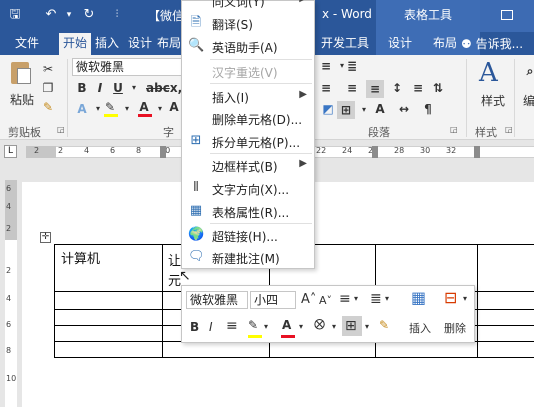 The image size is (534, 407). What do you see at coordinates (174, 259) in the screenshot?
I see `table-cell: 让` at bounding box center [174, 259].